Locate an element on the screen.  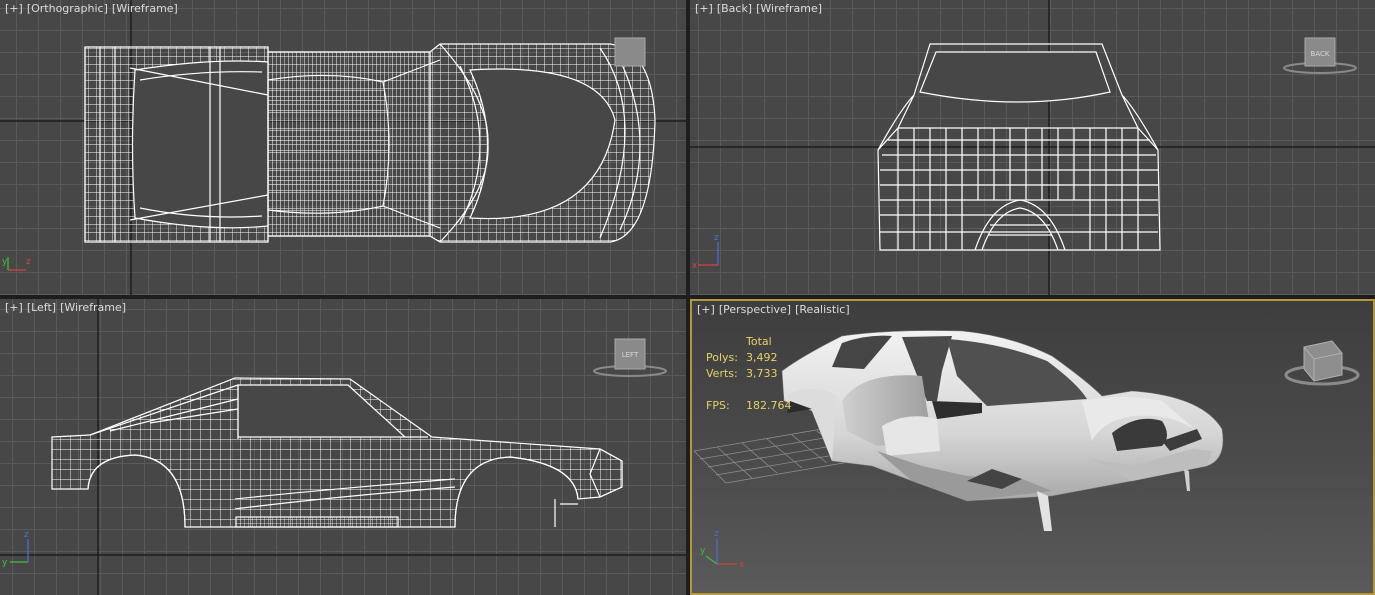
viewport-label-back: [+] [Back] [Wireframe] is located at coordinates (760, 8).